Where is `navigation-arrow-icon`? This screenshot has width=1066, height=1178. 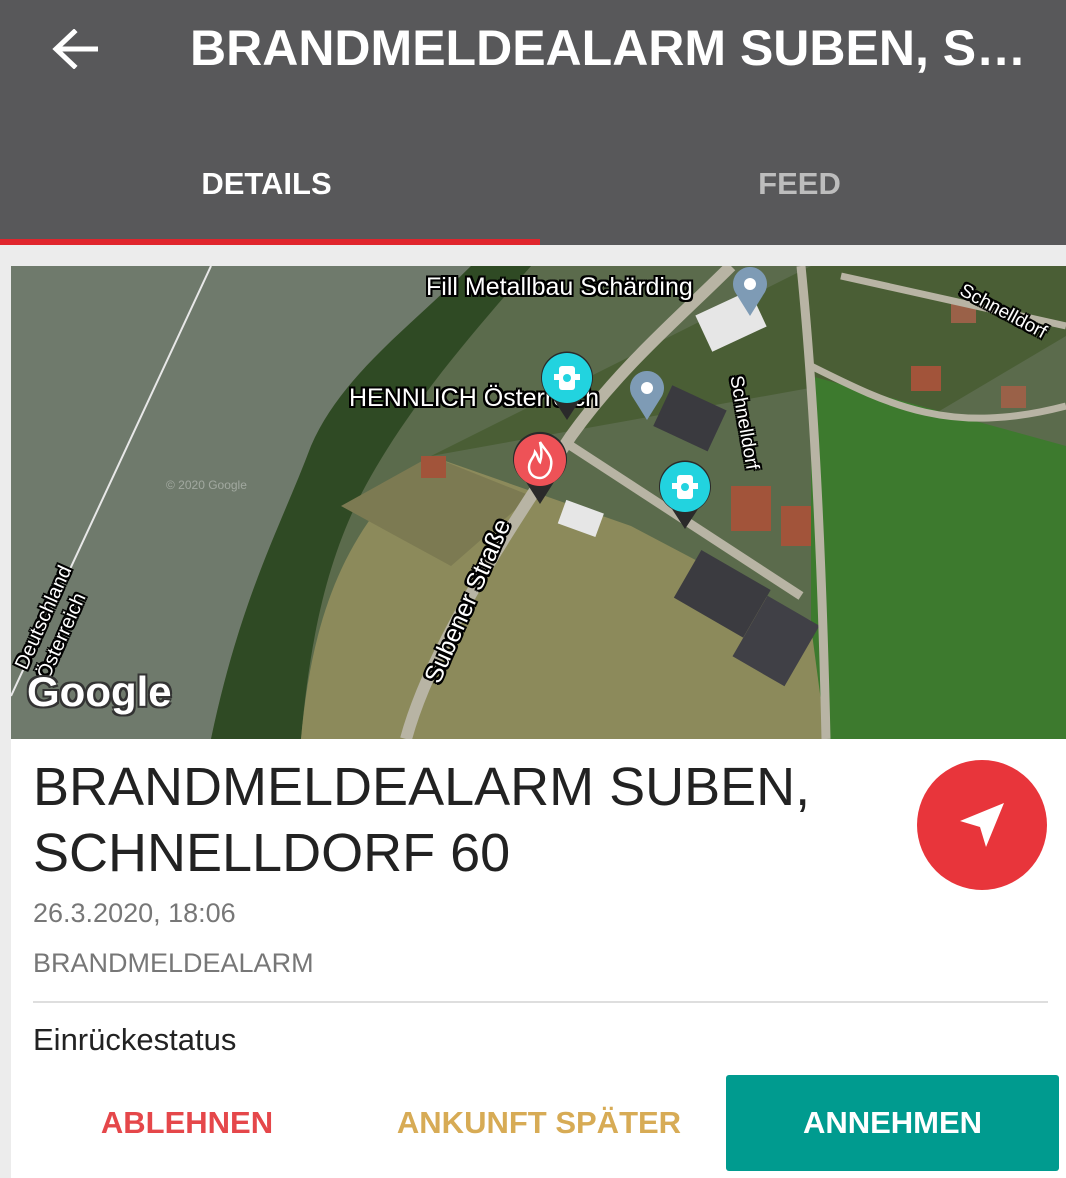
navigation-arrow-icon is located at coordinates (982, 825).